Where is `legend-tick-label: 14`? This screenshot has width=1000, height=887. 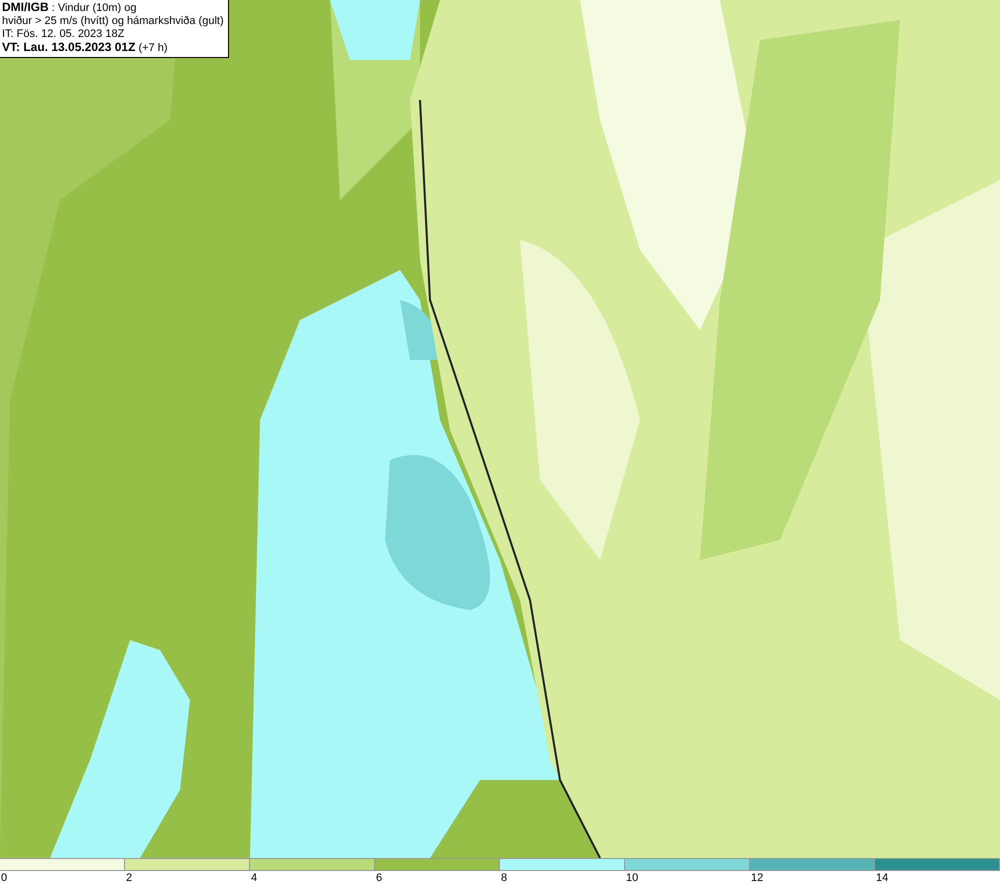
legend-tick-label: 14 is located at coordinates (881, 878).